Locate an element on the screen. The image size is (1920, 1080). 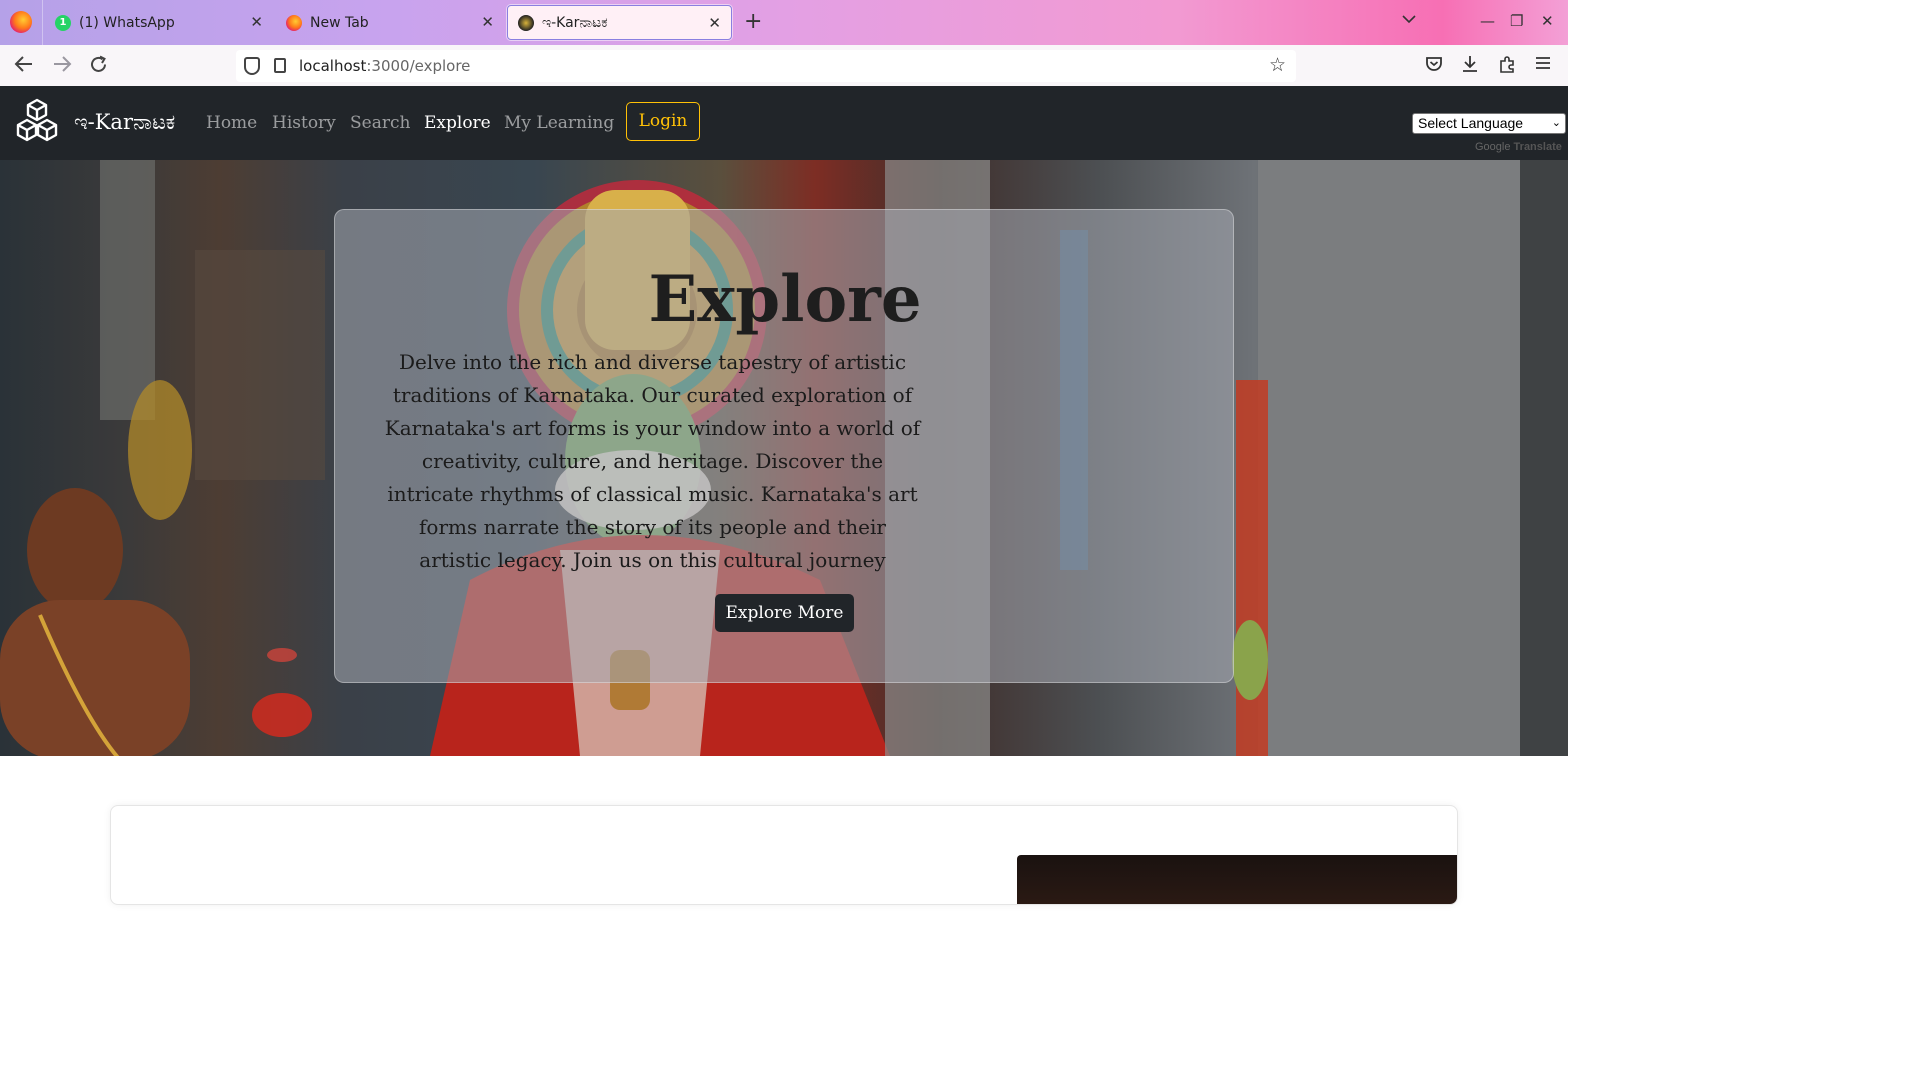
tab-whatsapp: 1 (1) WhatsApp ✕ is located at coordinates (159, 22).